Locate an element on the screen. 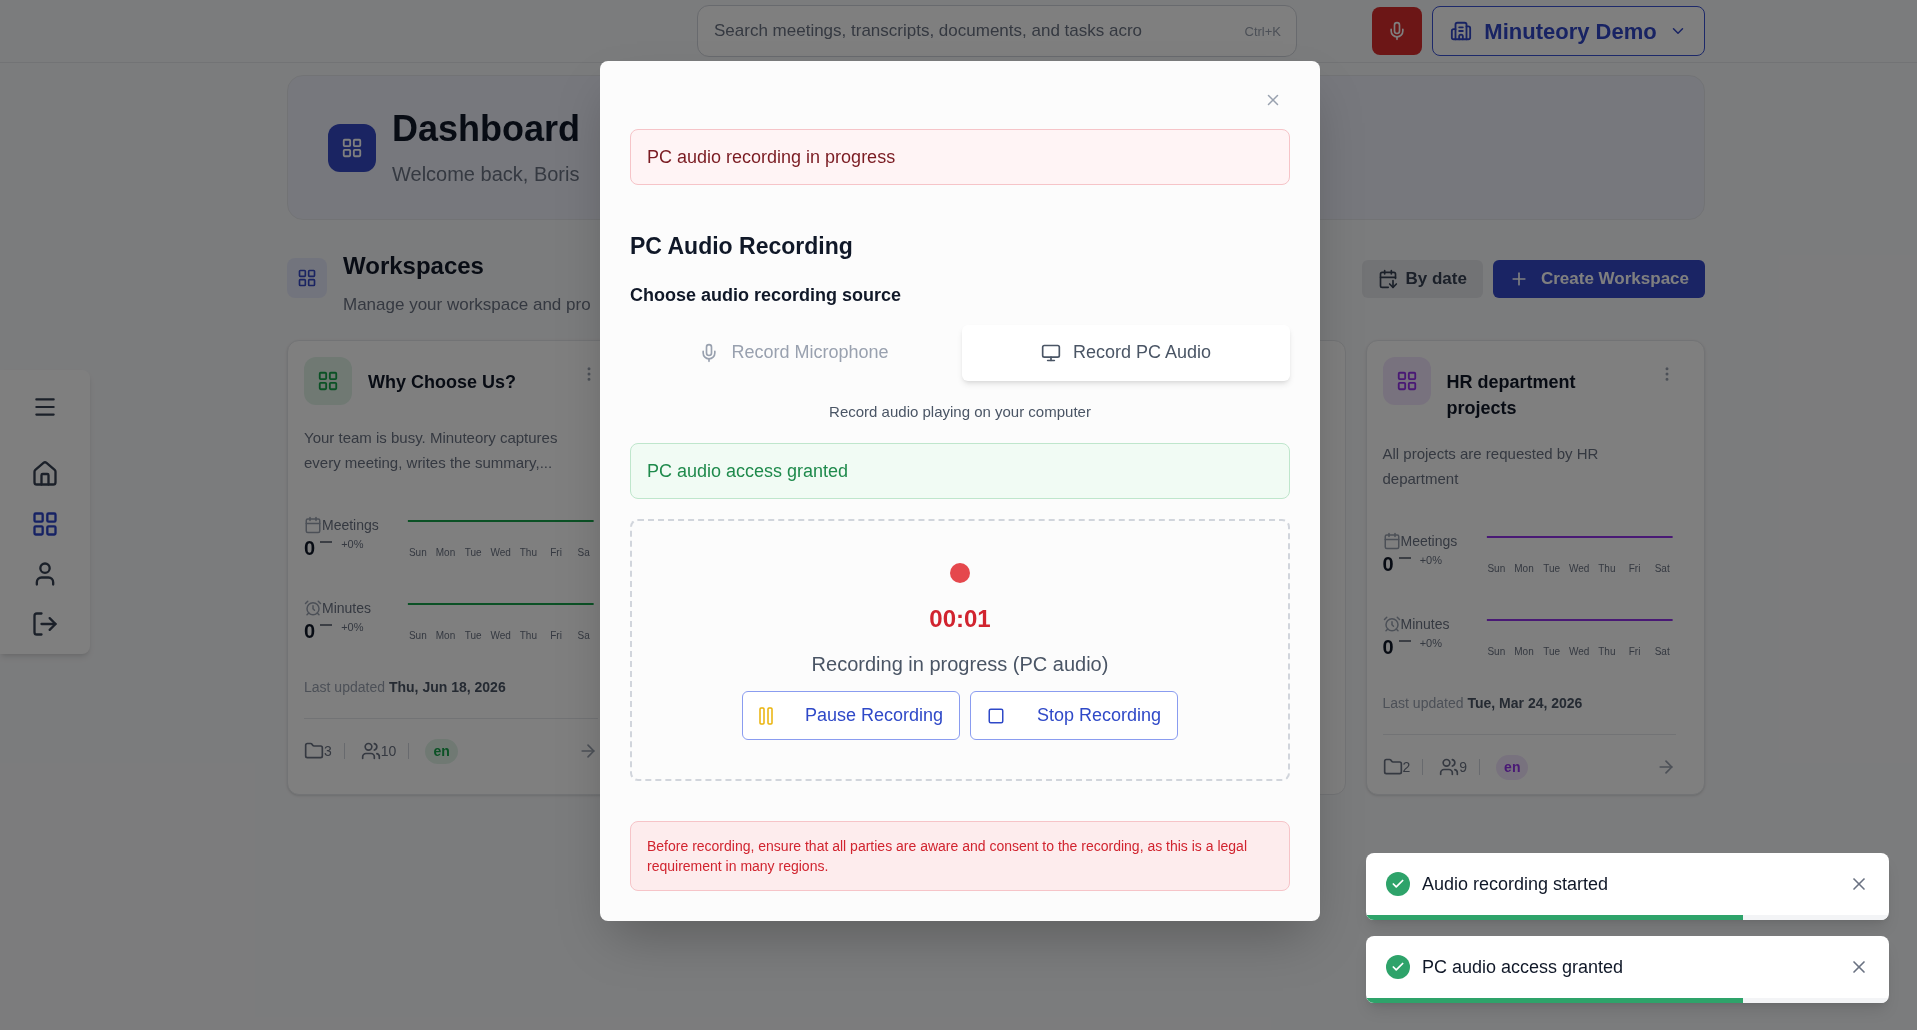 This screenshot has height=1030, width=1917. workspace-description: All projects are requested by HR department is located at coordinates (1491, 466).